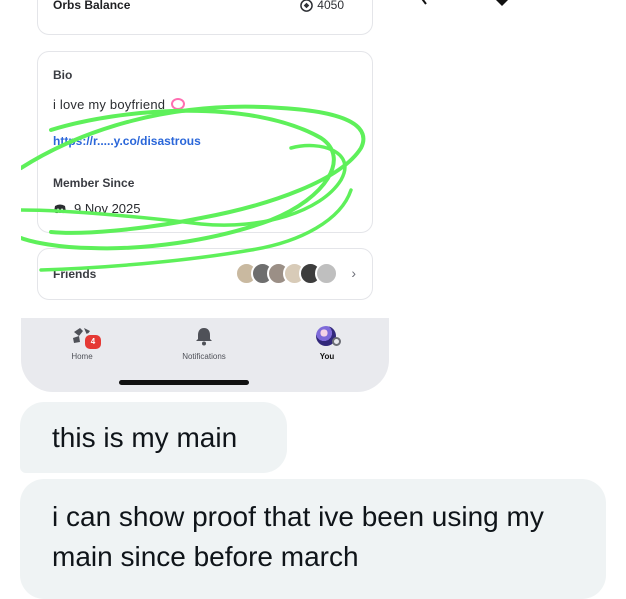 This screenshot has width=626, height=599. I want to click on member-since-value: 9 Nov 2025, so click(97, 208).